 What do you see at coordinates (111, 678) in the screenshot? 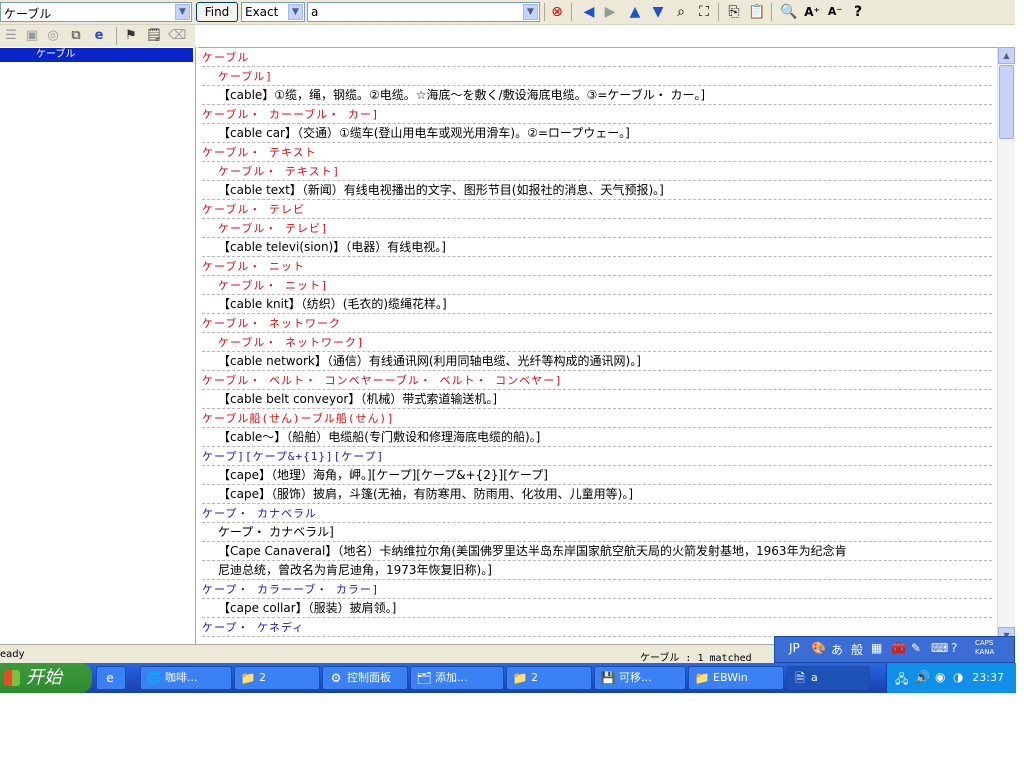
I see `quicklaunch-ie-icon: e` at bounding box center [111, 678].